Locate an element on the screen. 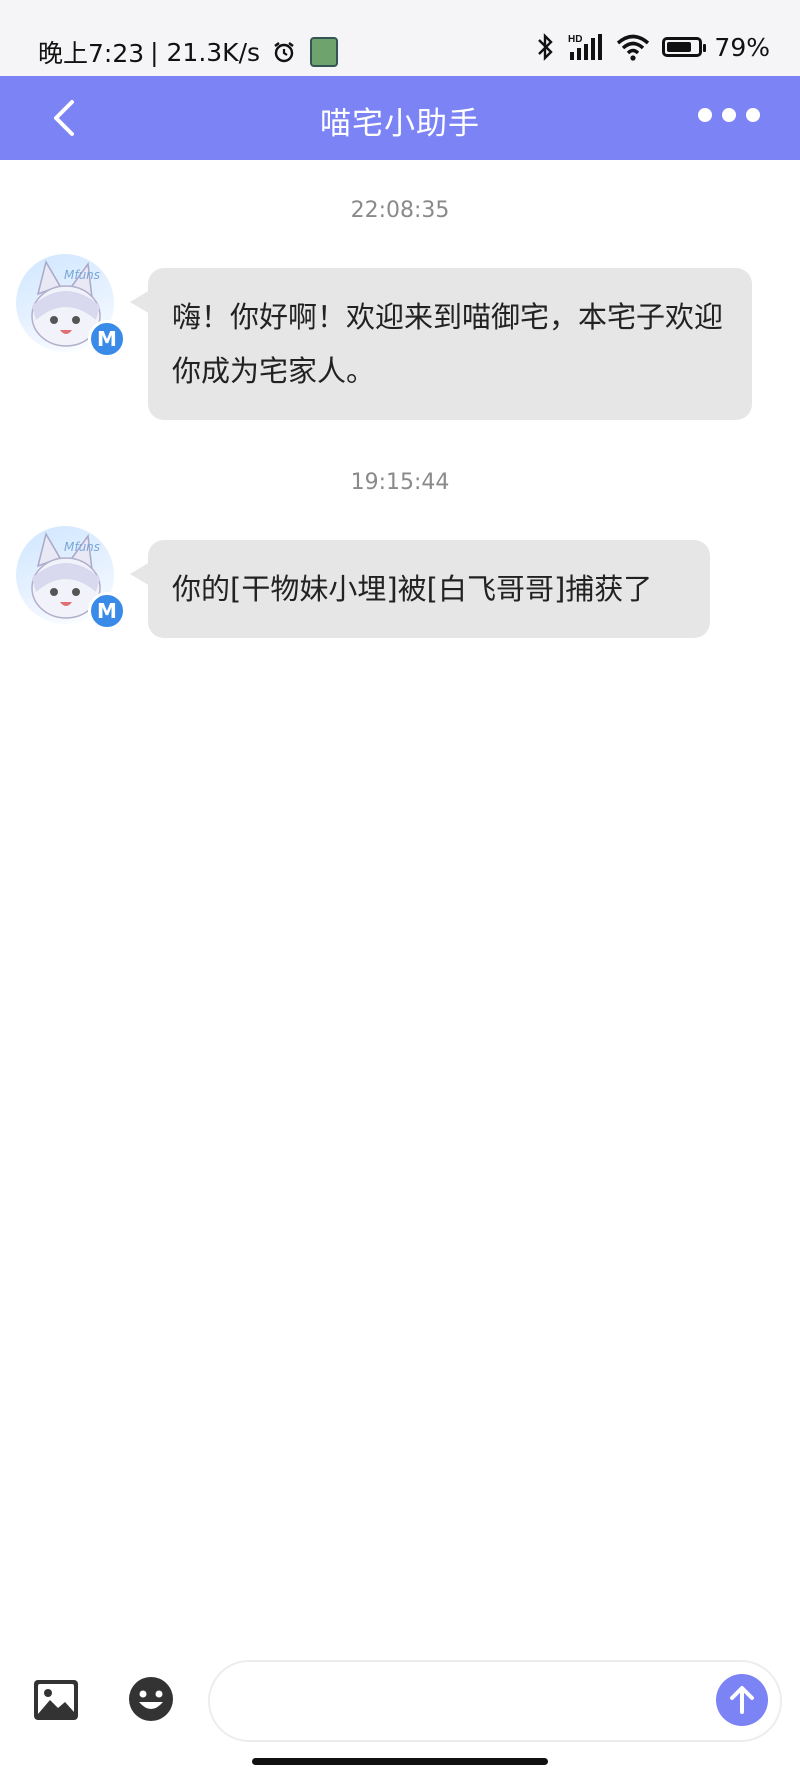 The image size is (800, 1778). emoji-icon is located at coordinates (151, 1699).